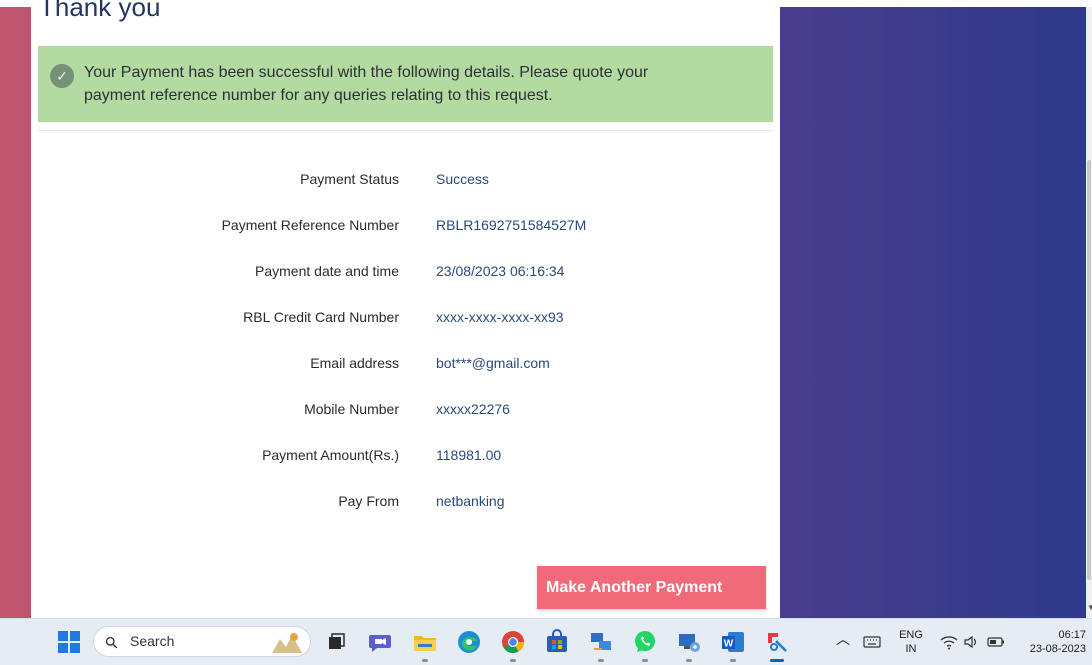 The image size is (1092, 665). I want to click on divider, so click(405, 130).